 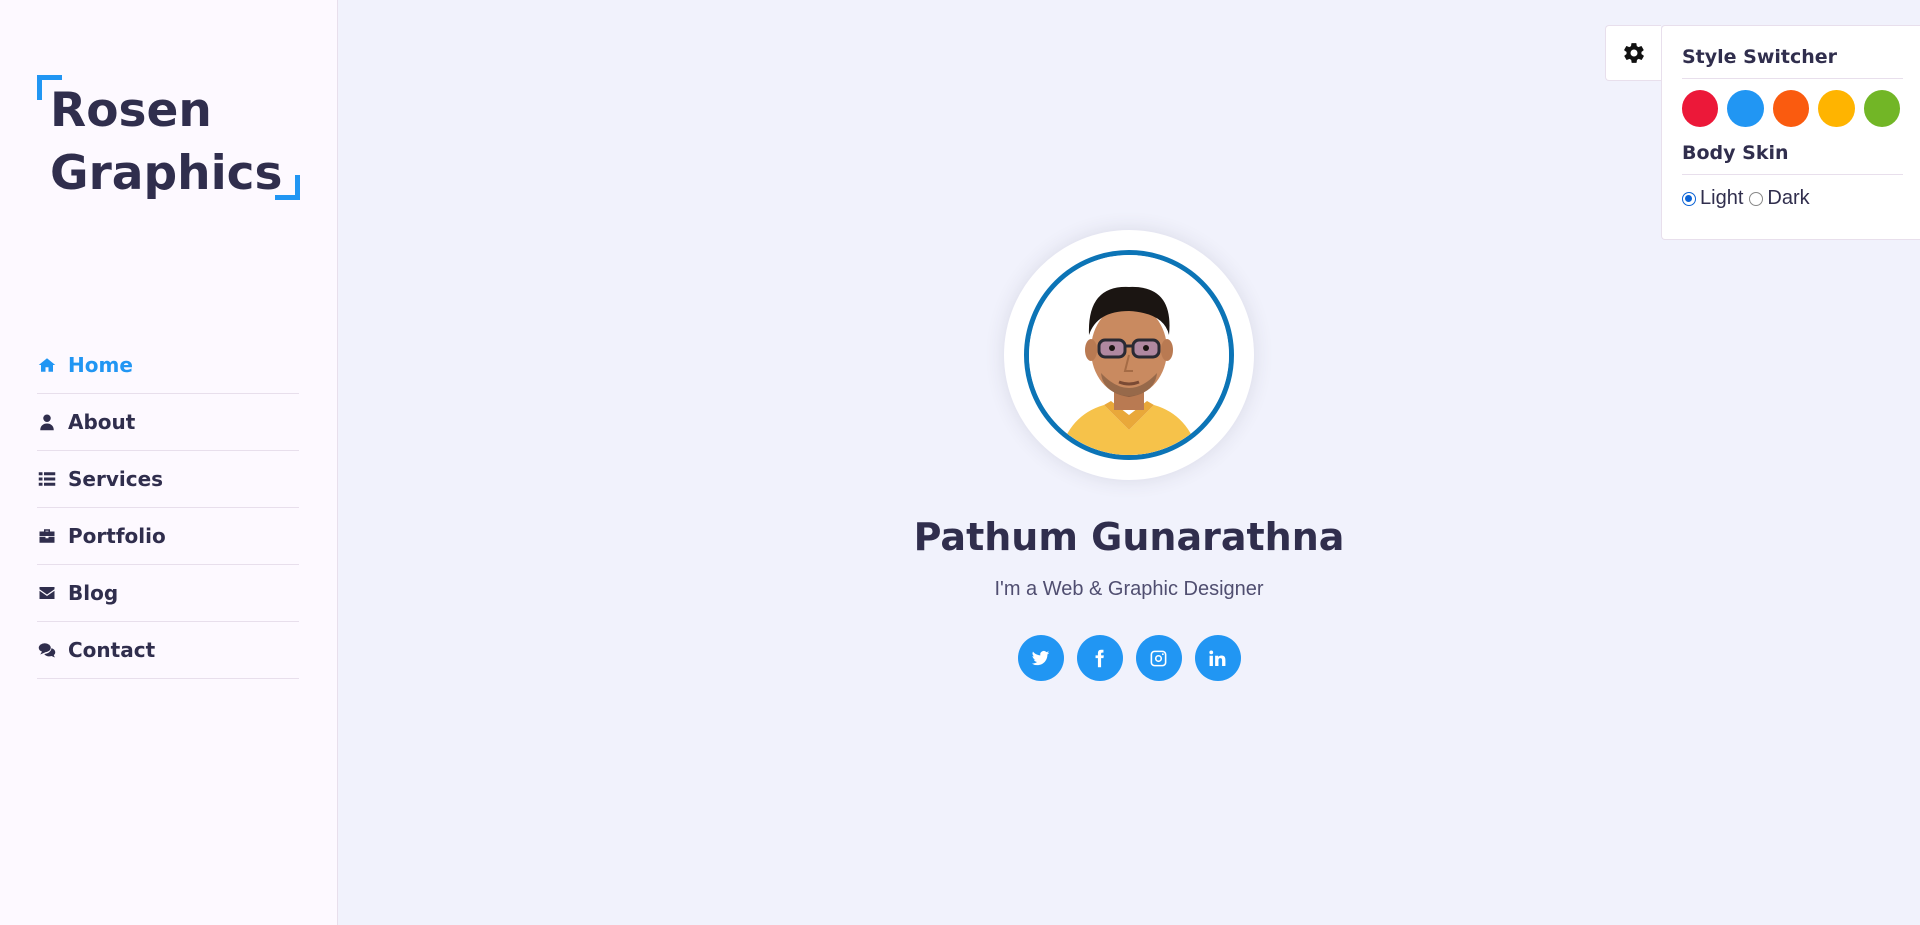 I want to click on logo-line-2: Graphics, so click(x=166, y=173).